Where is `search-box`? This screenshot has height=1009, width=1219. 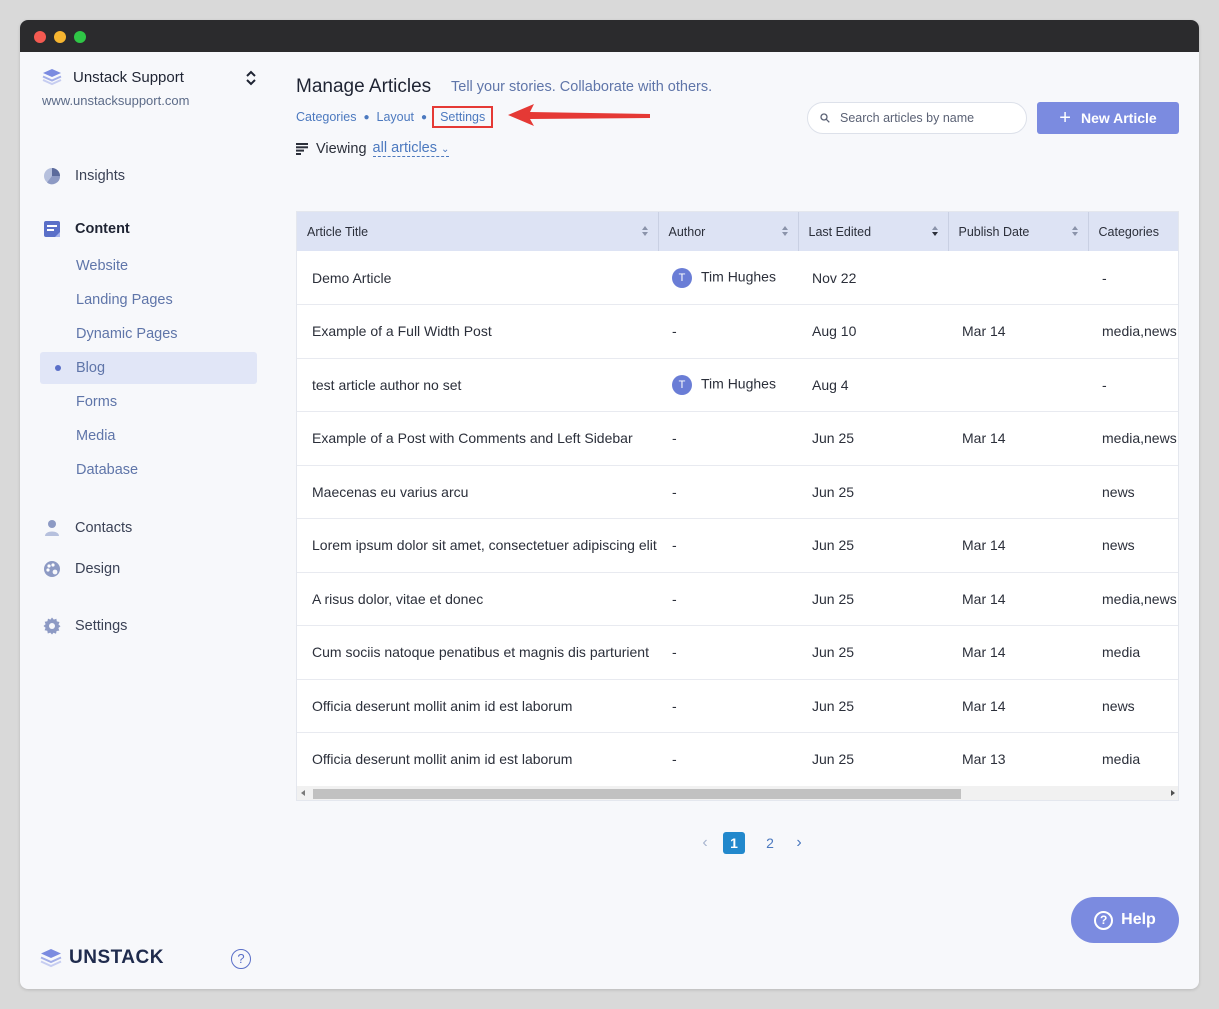 search-box is located at coordinates (917, 118).